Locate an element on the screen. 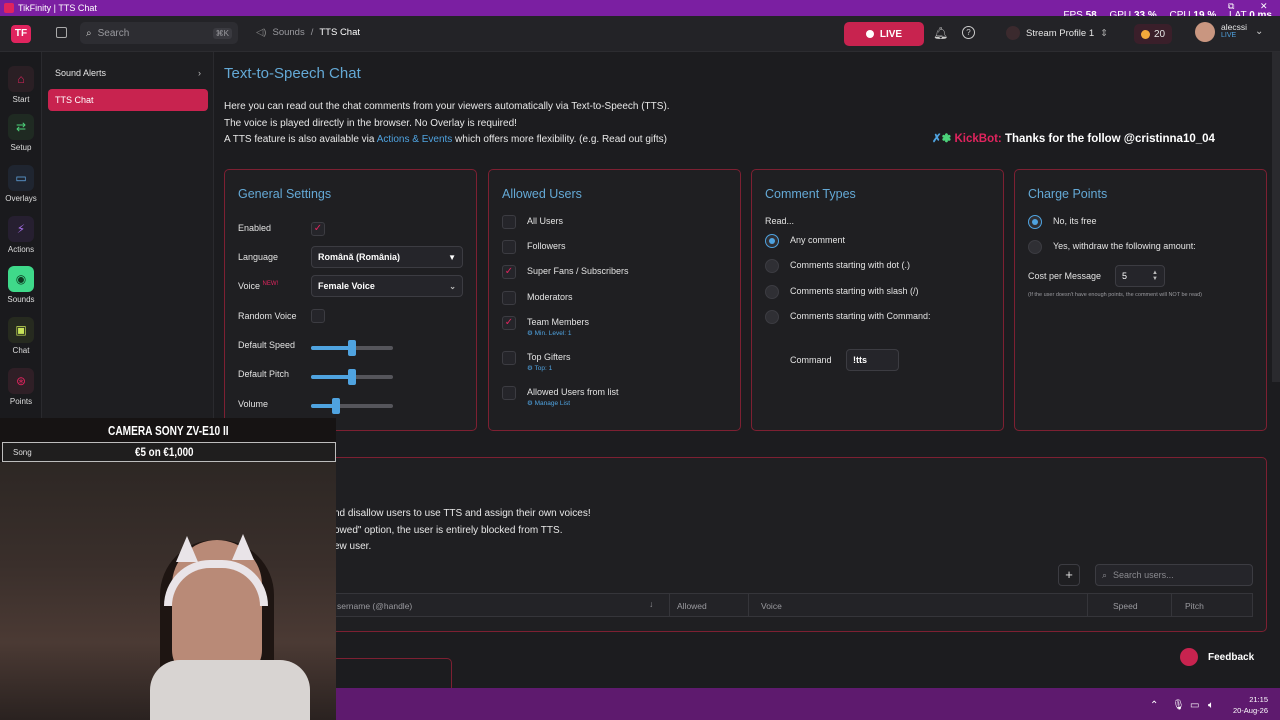 This screenshot has width=1280, height=720. sidebar-item-actions: ⚡︎ Actions is located at coordinates (21, 235).